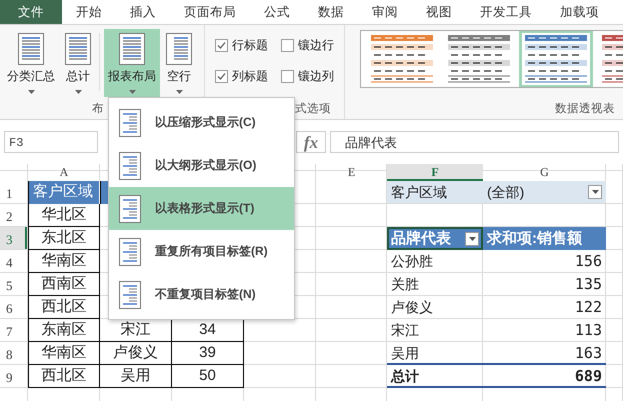 This screenshot has width=623, height=401. I want to click on row-header: 1, so click(13, 192).